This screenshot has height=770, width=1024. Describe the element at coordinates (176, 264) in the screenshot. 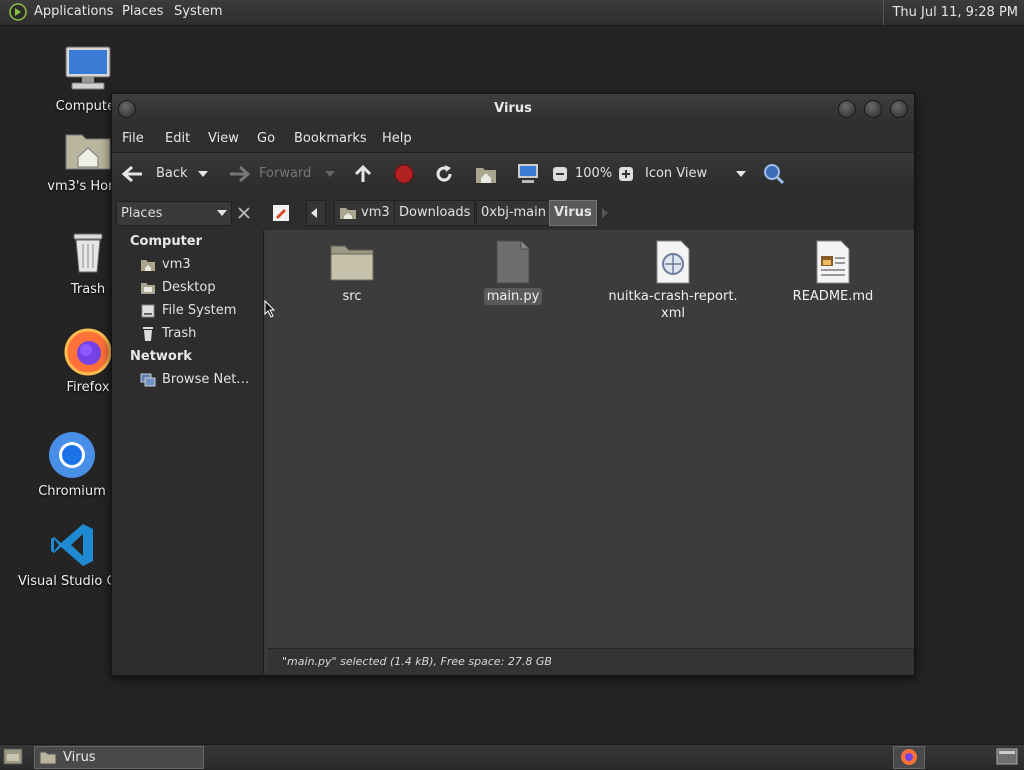

I see `sidebar-item-vm3: vm3` at that location.